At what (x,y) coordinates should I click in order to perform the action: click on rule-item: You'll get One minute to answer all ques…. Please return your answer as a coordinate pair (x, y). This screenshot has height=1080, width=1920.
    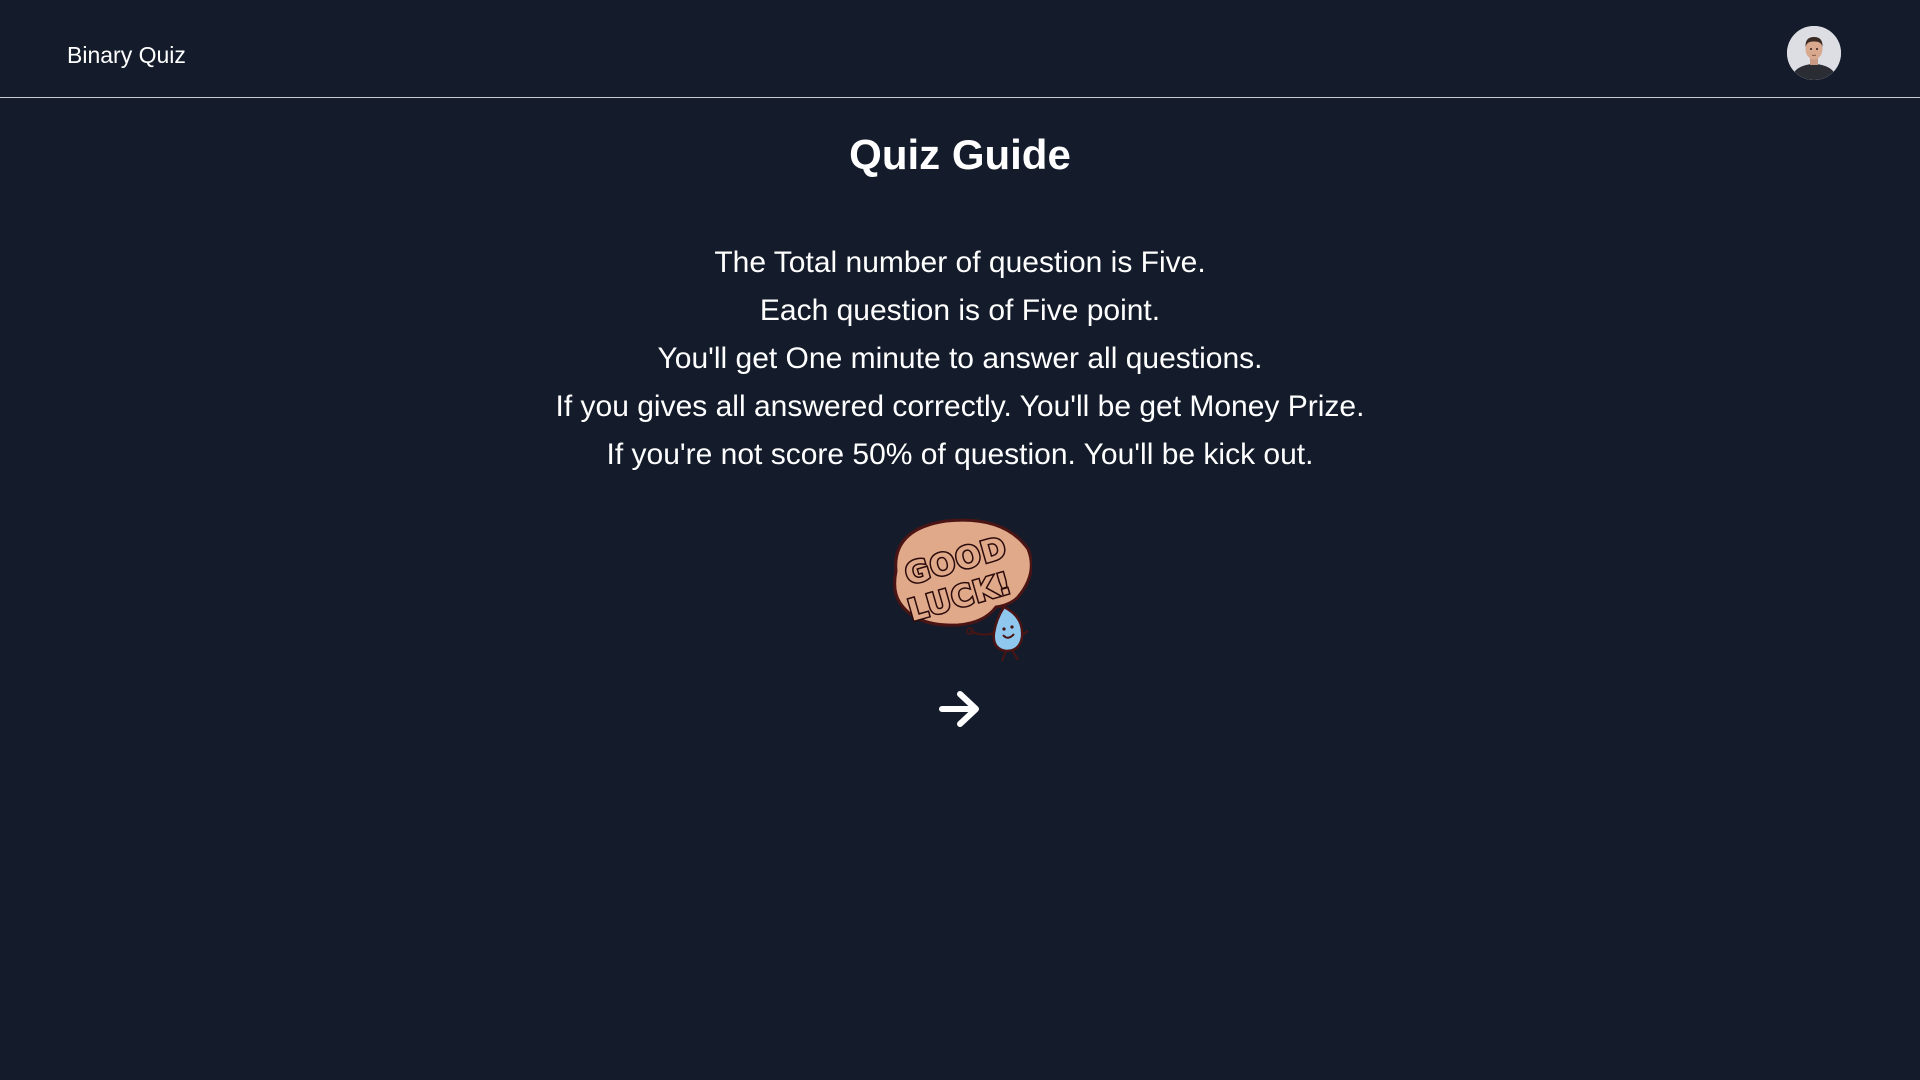
    Looking at the image, I should click on (960, 358).